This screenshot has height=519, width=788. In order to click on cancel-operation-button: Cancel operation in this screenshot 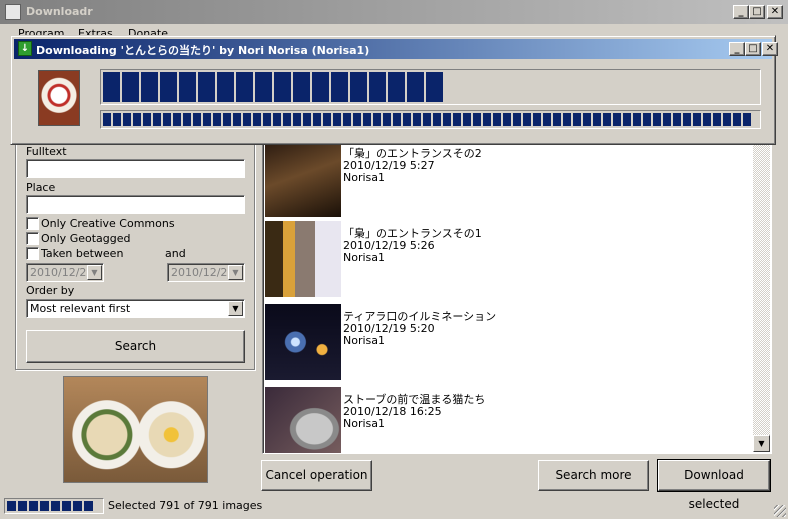, I will do `click(316, 475)`.